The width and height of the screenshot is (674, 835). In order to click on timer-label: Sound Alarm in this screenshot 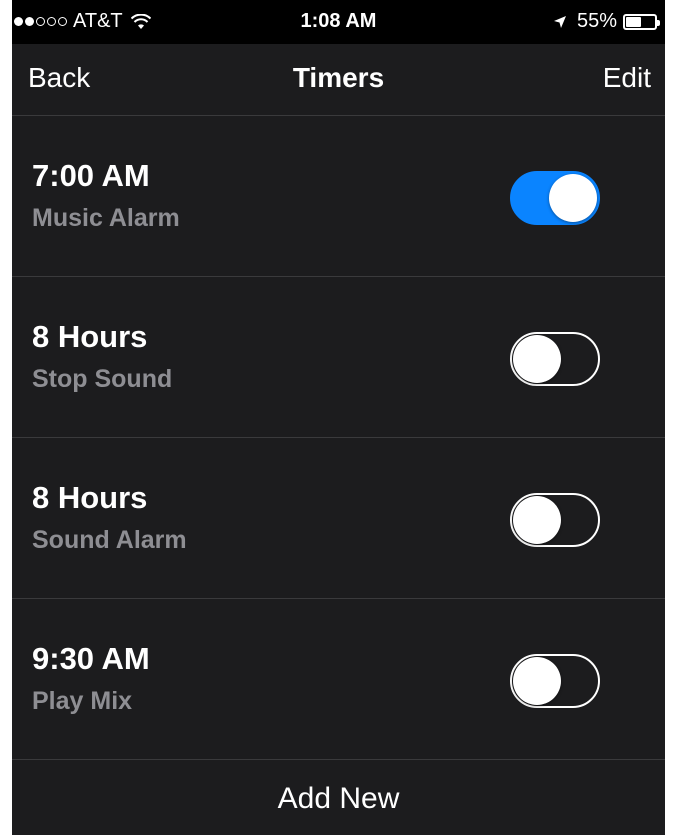, I will do `click(109, 540)`.